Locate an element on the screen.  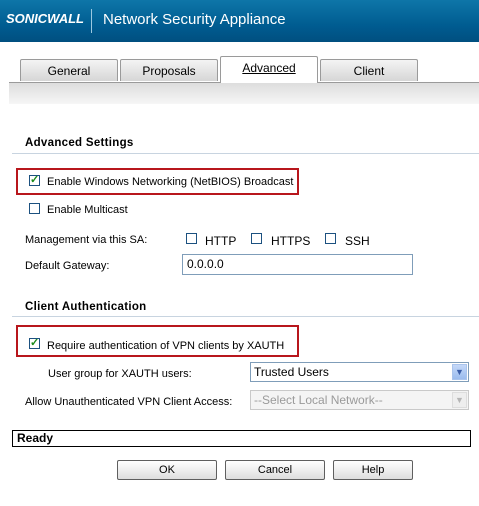
netbios-checkbox is located at coordinates (34, 179).